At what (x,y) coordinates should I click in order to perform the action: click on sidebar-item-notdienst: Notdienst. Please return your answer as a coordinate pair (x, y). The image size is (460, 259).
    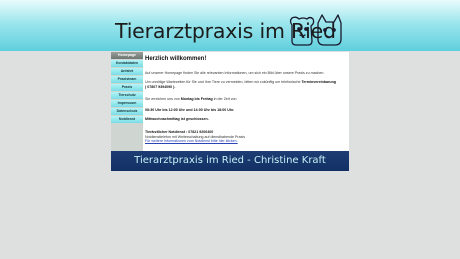
    Looking at the image, I should click on (127, 119).